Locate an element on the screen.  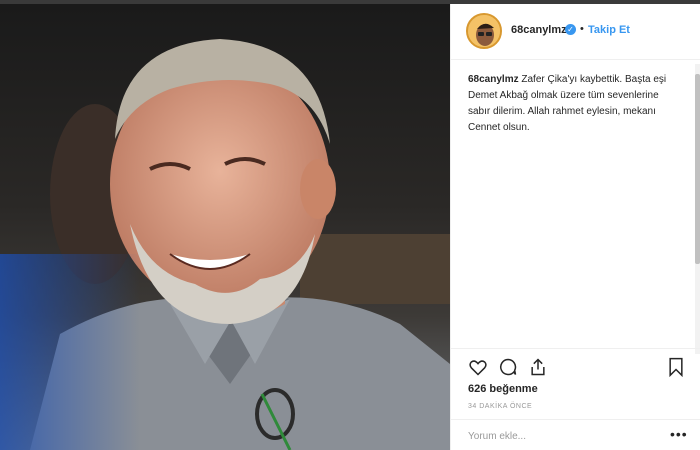
comments-scrollbar is located at coordinates (697, 209).